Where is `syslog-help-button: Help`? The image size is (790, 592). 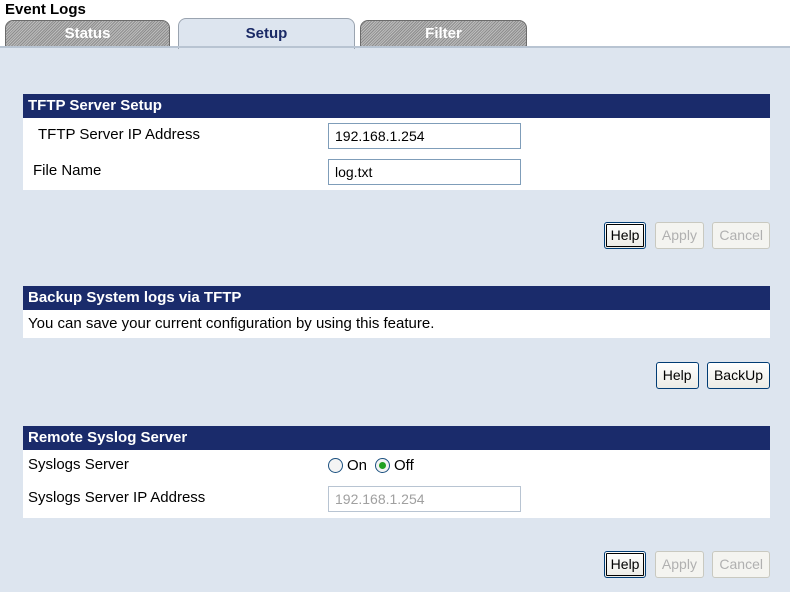 syslog-help-button: Help is located at coordinates (625, 564).